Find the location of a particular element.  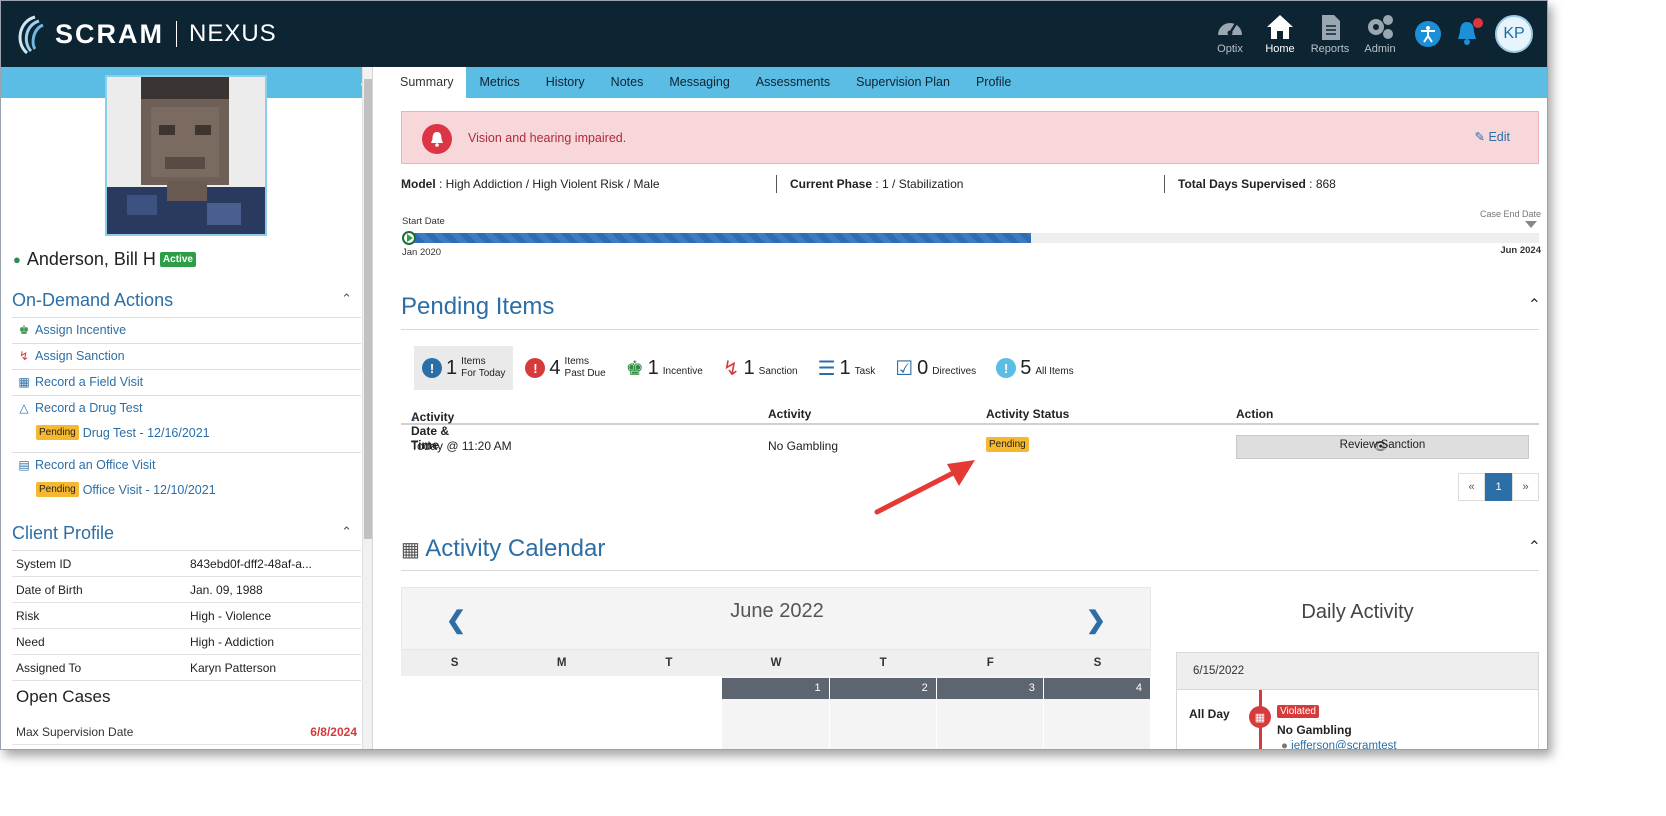

alert-message: Vision and hearing impaired. is located at coordinates (547, 138).